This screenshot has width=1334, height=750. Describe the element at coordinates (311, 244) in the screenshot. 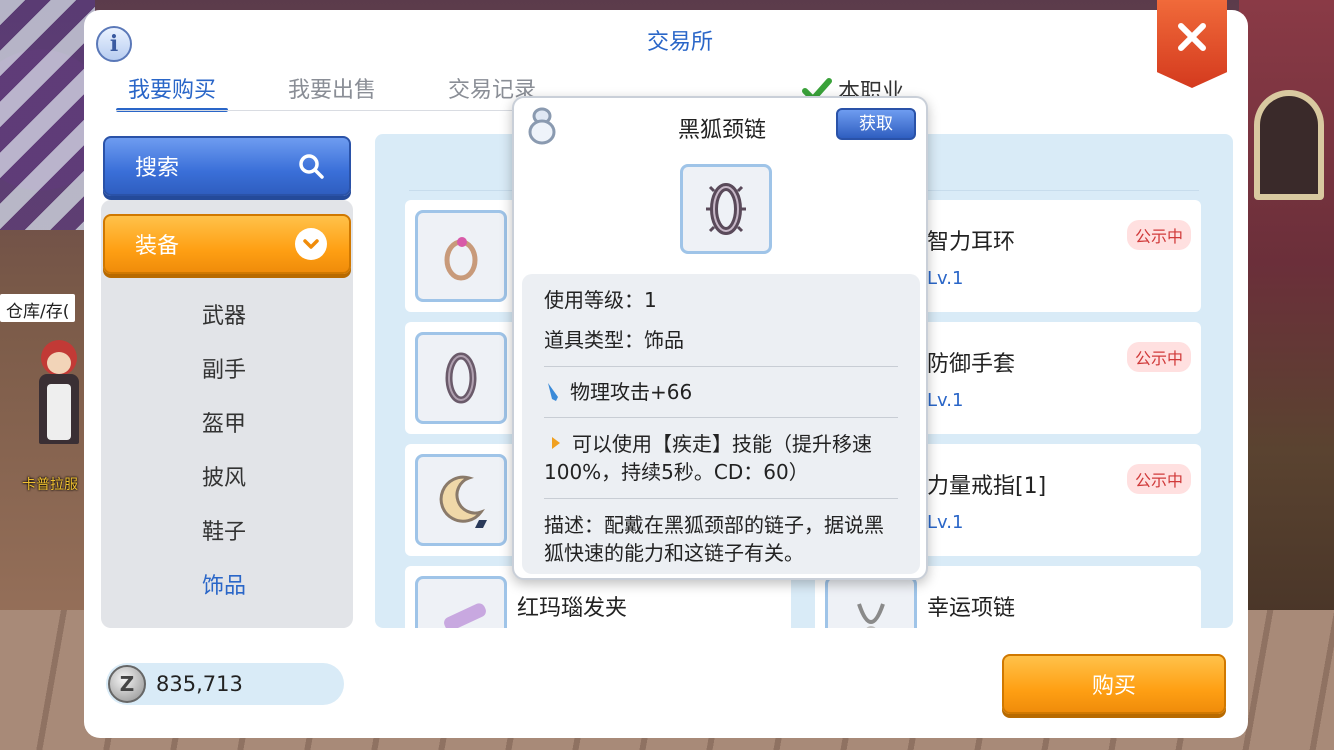

I see `chevron-down-icon` at that location.